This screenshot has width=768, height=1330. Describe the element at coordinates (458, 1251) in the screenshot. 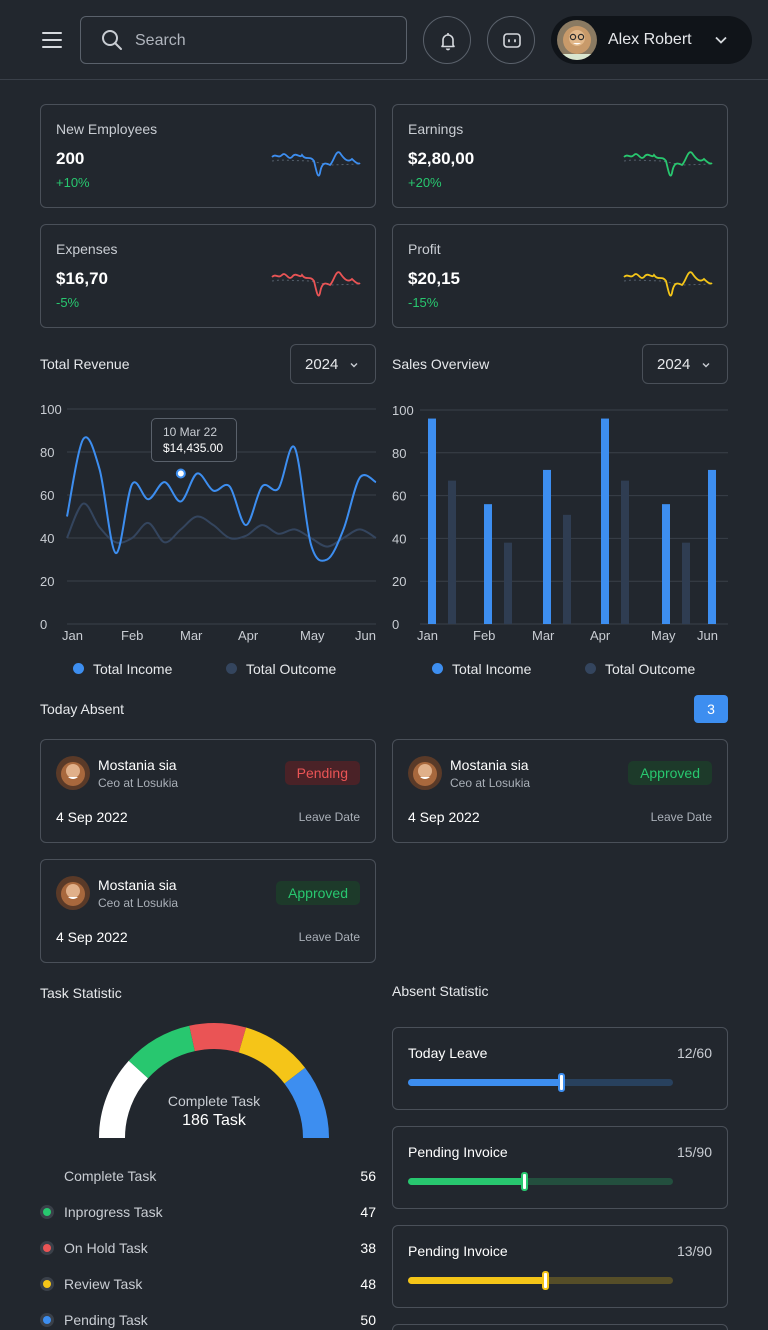

I see `progress-label: Pending Invoice` at that location.